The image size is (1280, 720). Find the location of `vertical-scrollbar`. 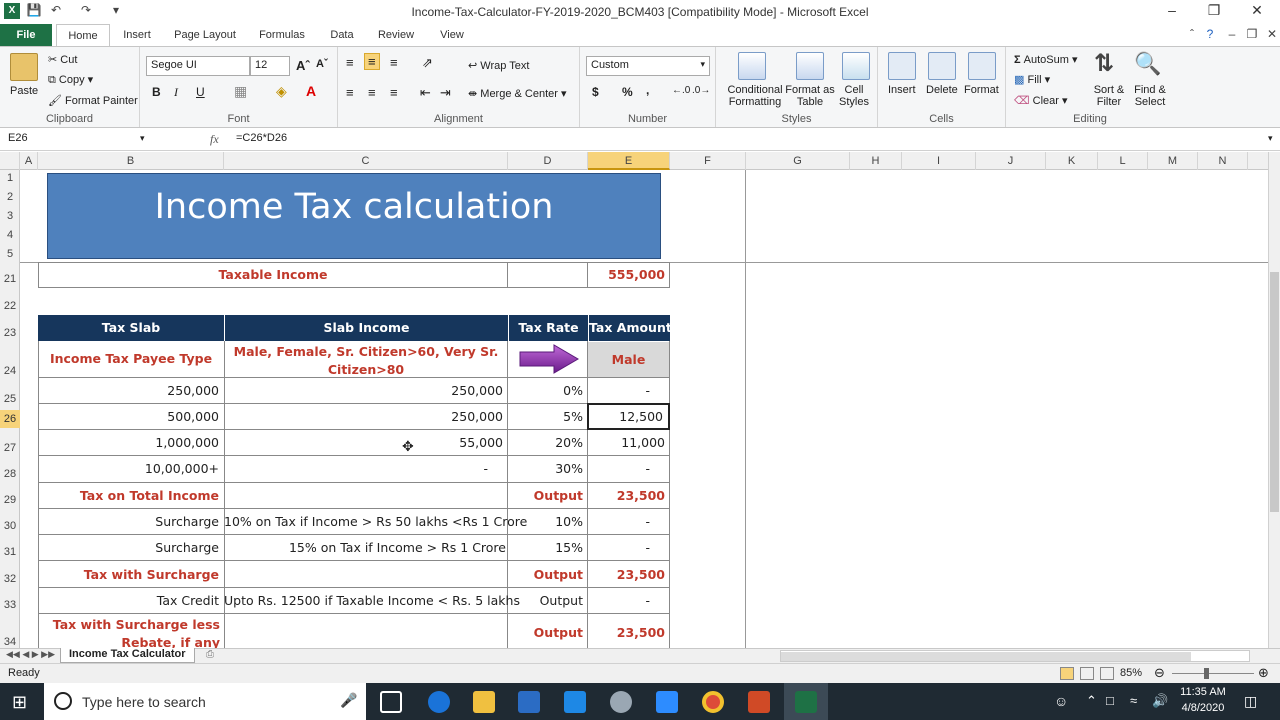

vertical-scrollbar is located at coordinates (1274, 400).